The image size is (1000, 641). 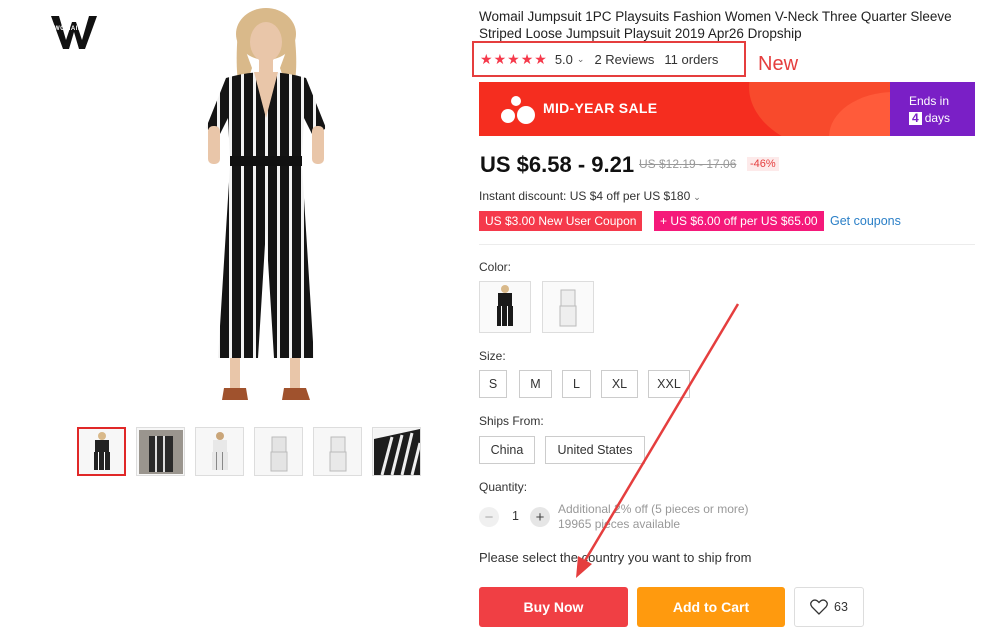 What do you see at coordinates (711, 607) in the screenshot?
I see `add-to-cart-button: Add to Cart` at bounding box center [711, 607].